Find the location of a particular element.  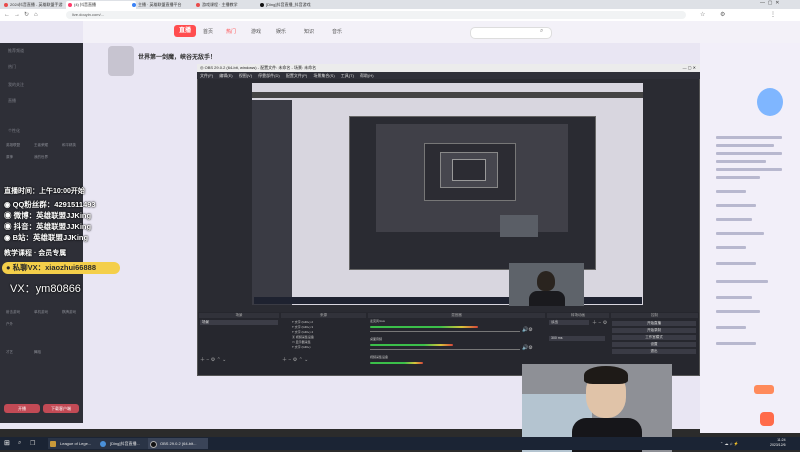

source-item: T 文字 (GDI+) 4 is located at coordinates (323, 332).